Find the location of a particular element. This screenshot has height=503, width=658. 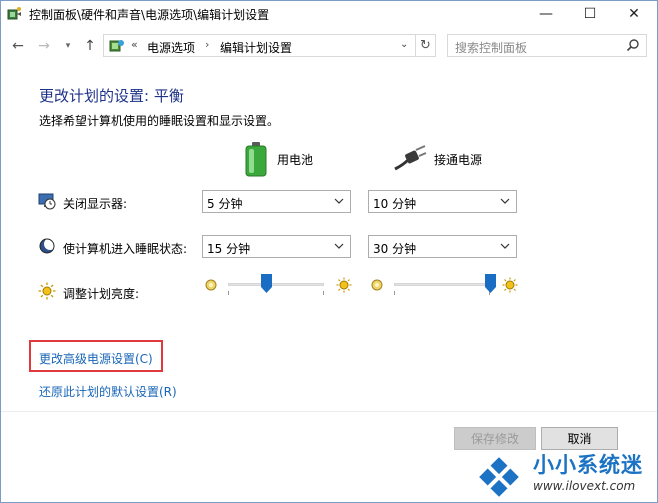

search-placeholder: 搜索控制面板 is located at coordinates (491, 48).